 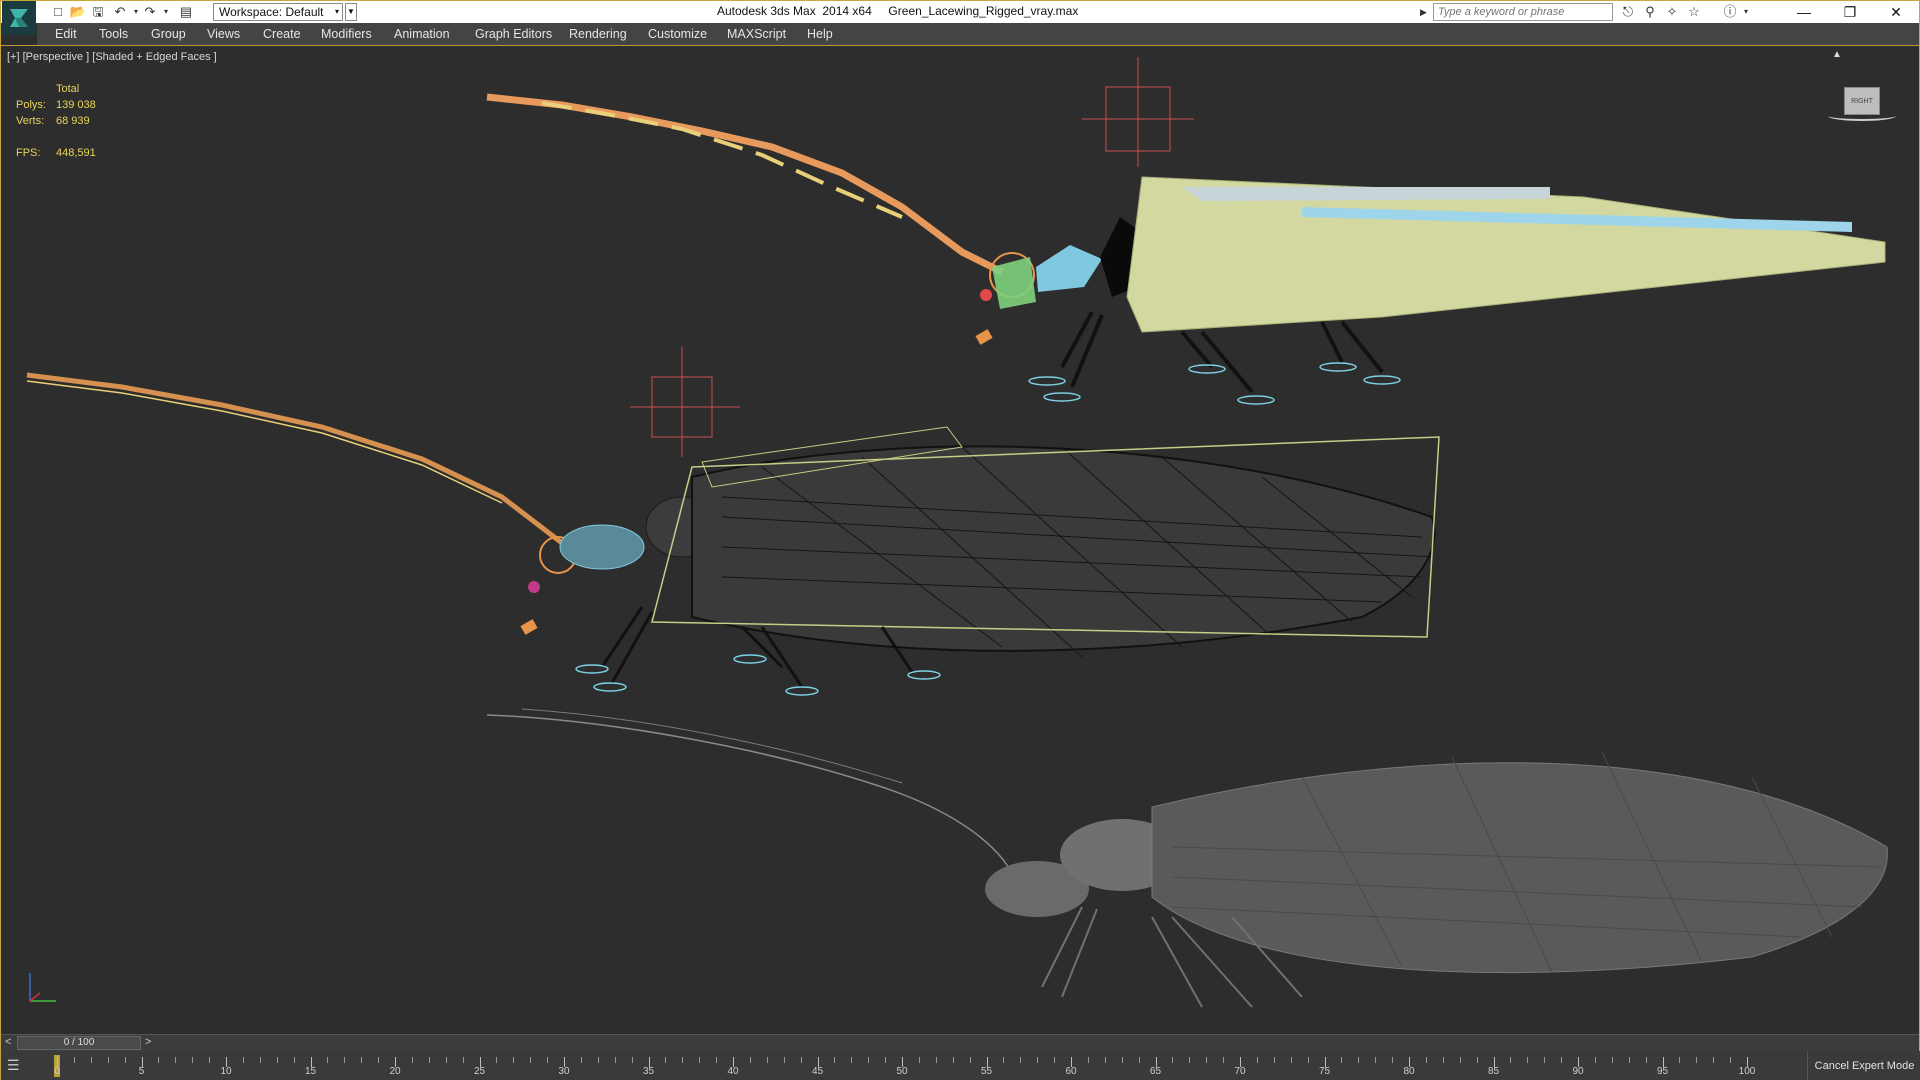 What do you see at coordinates (168, 34) in the screenshot?
I see `menu-group: Group` at bounding box center [168, 34].